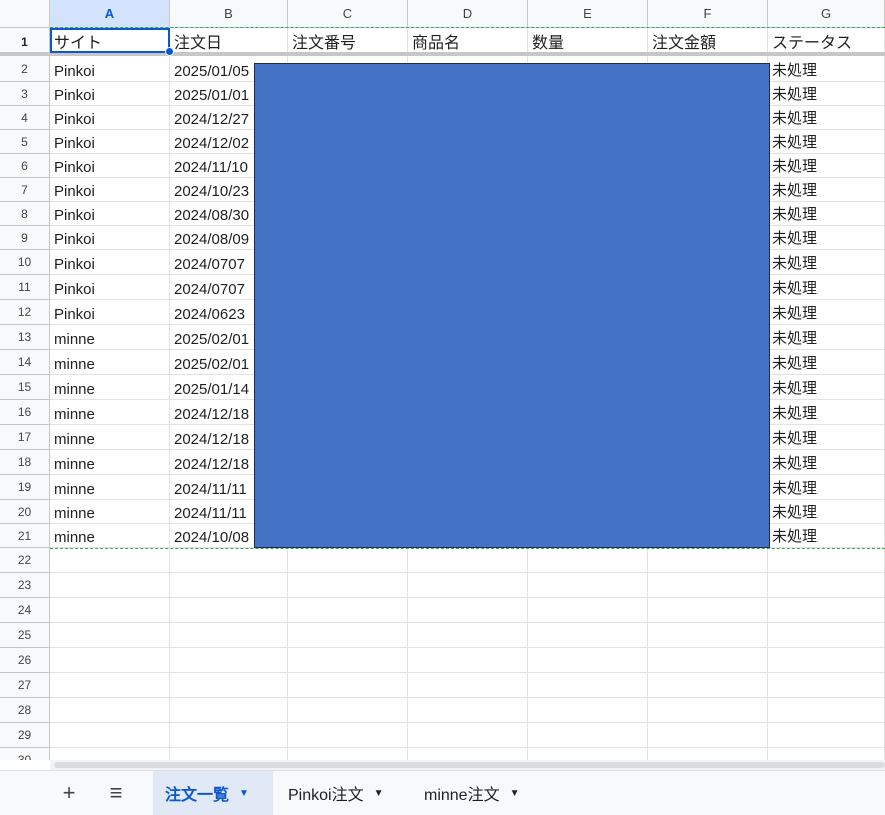 Image resolution: width=885 pixels, height=815 pixels. I want to click on row-header: 3, so click(25, 94).